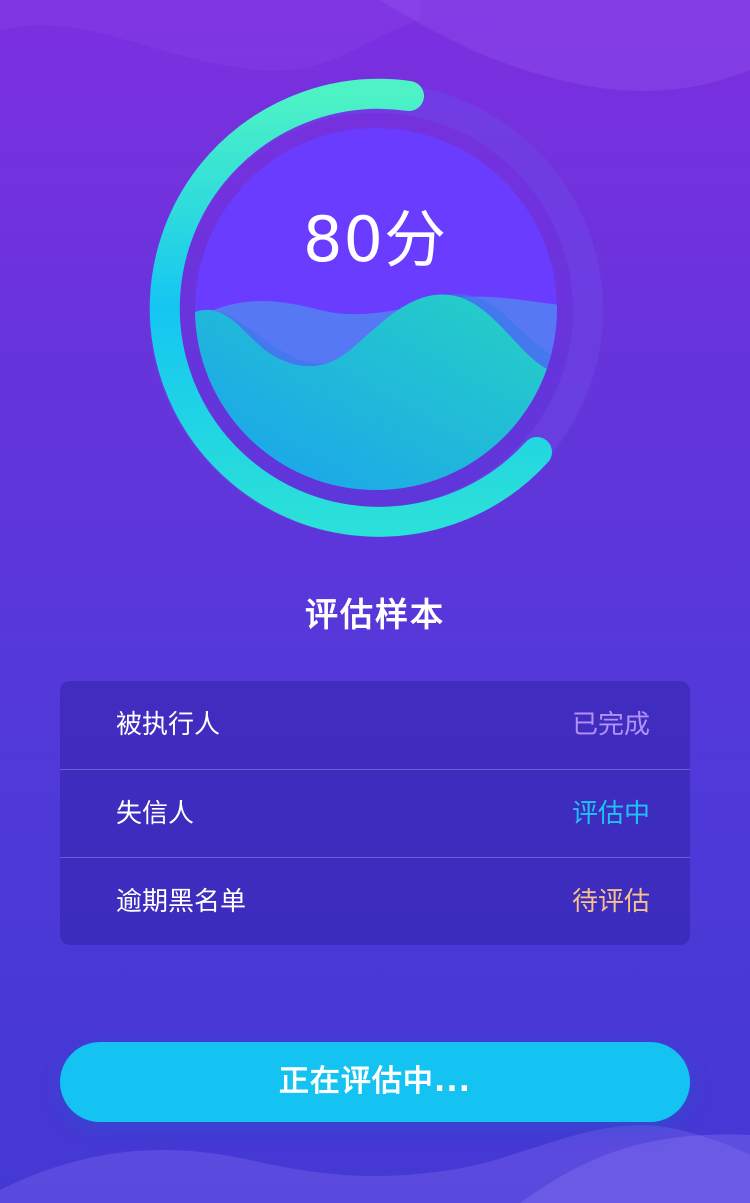  Describe the element at coordinates (375, 725) in the screenshot. I see `list-item: 被执行人 已完成` at that location.